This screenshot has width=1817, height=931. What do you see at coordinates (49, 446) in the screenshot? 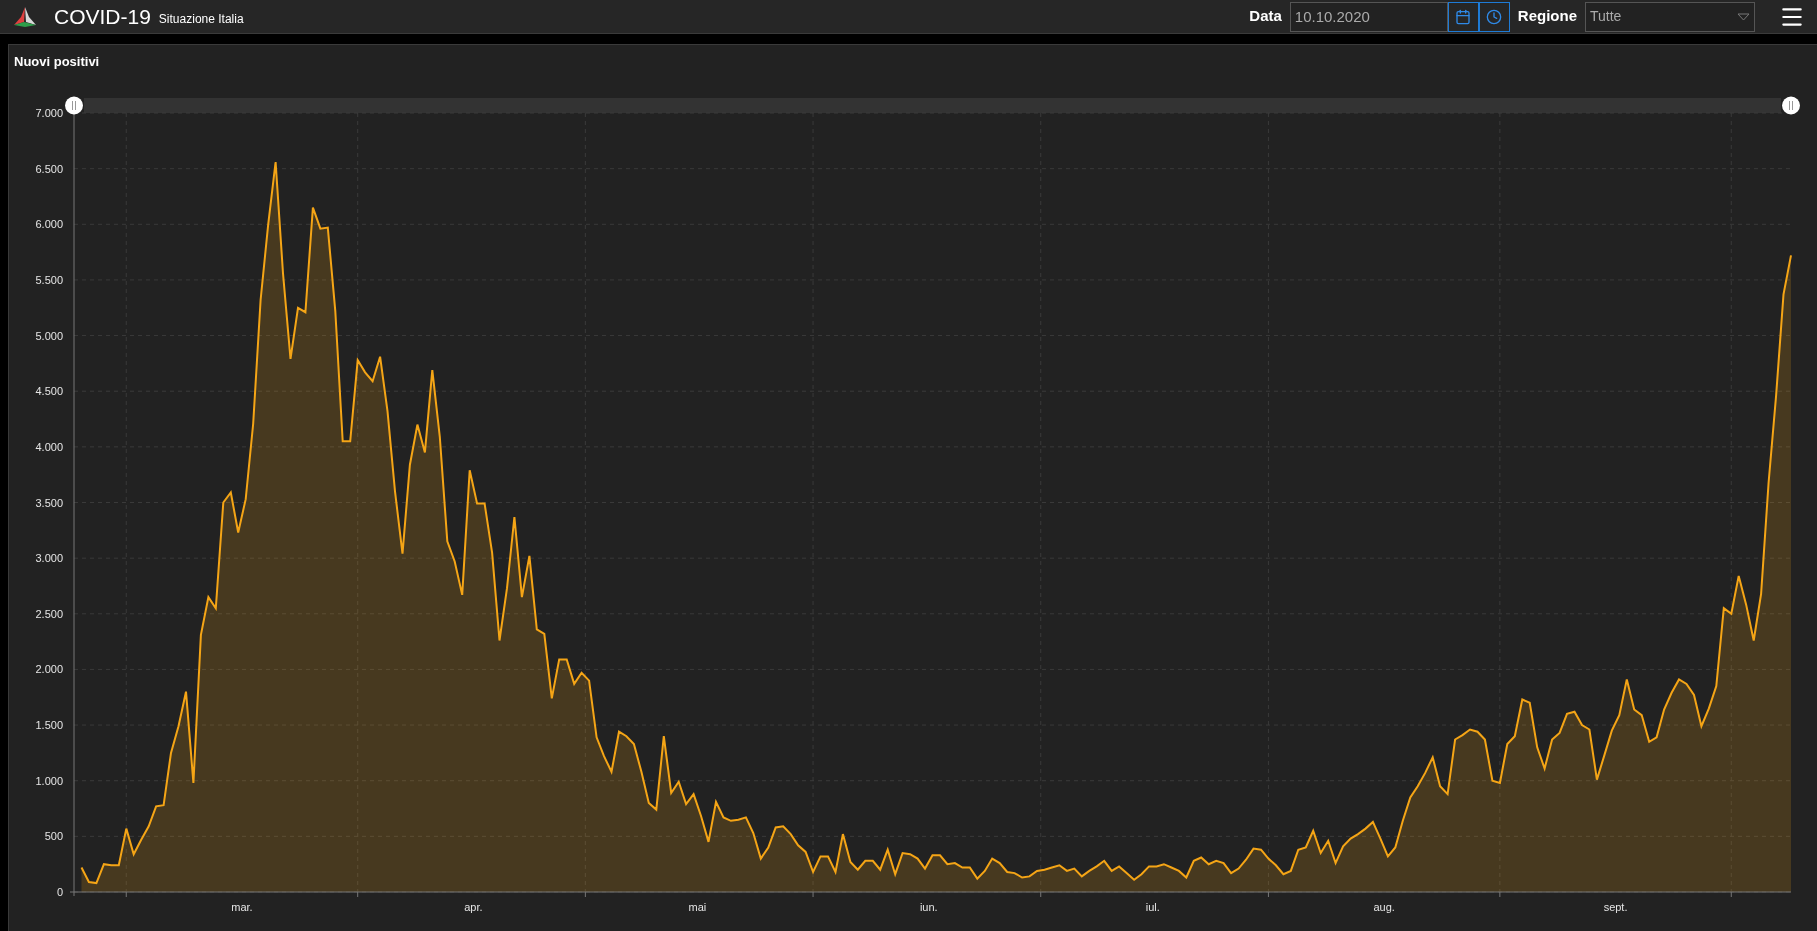
I see `y-tick-label: 4.000` at bounding box center [49, 446].